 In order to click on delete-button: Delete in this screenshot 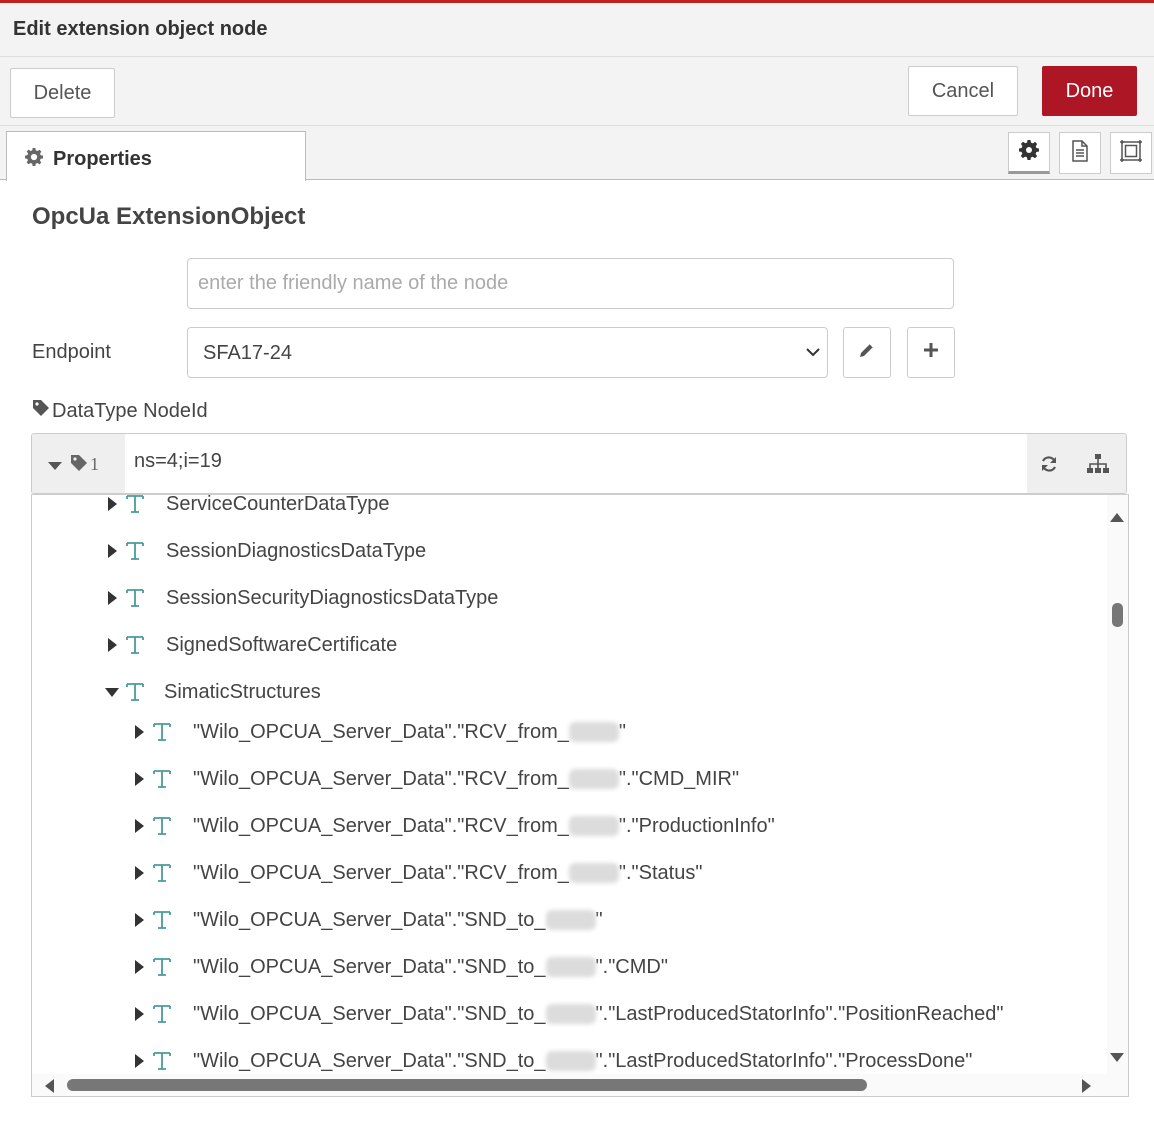, I will do `click(62, 93)`.